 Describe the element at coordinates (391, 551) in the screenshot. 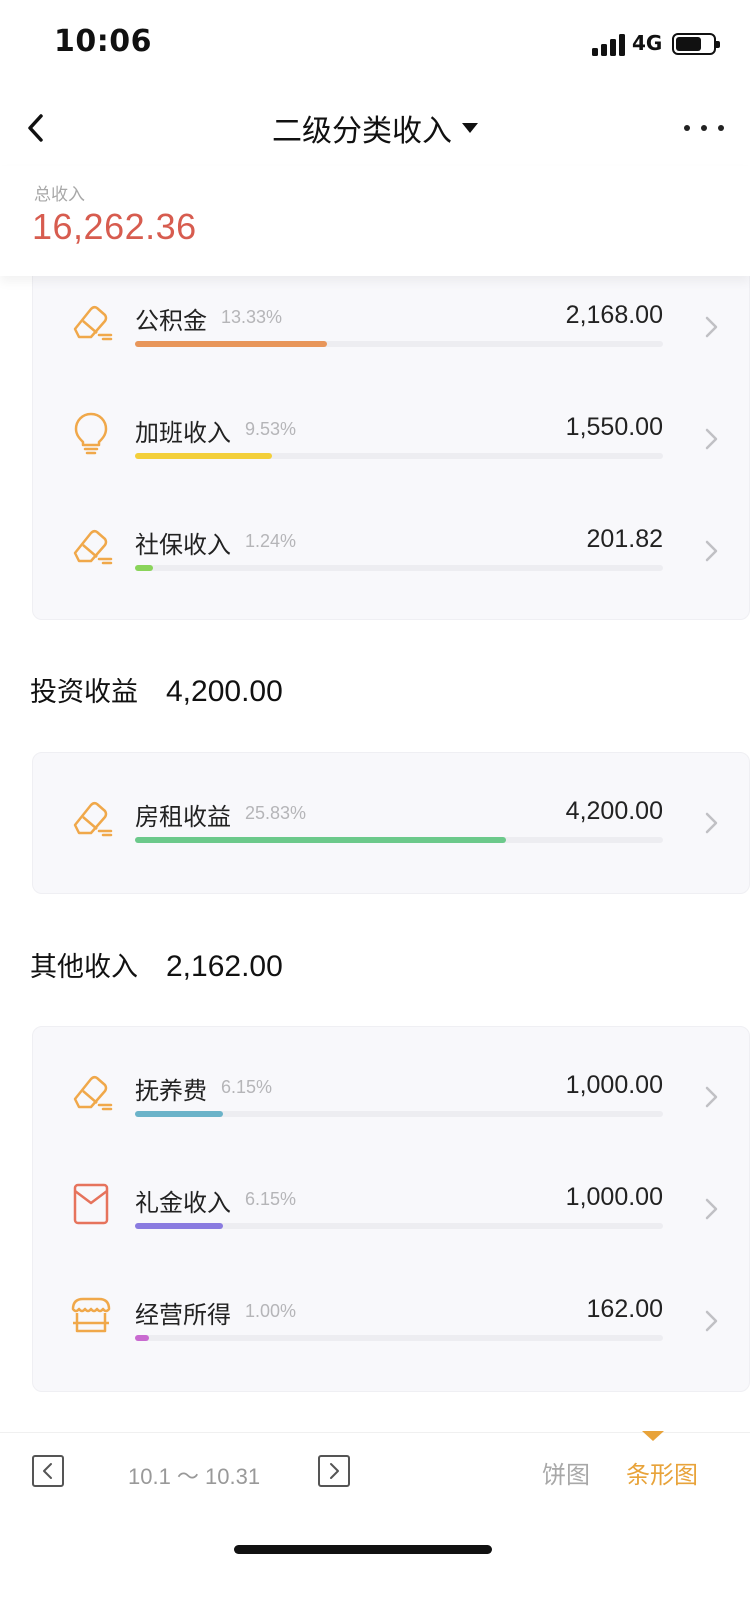

I see `category-row: 社保收入 1.24% 201.82` at that location.